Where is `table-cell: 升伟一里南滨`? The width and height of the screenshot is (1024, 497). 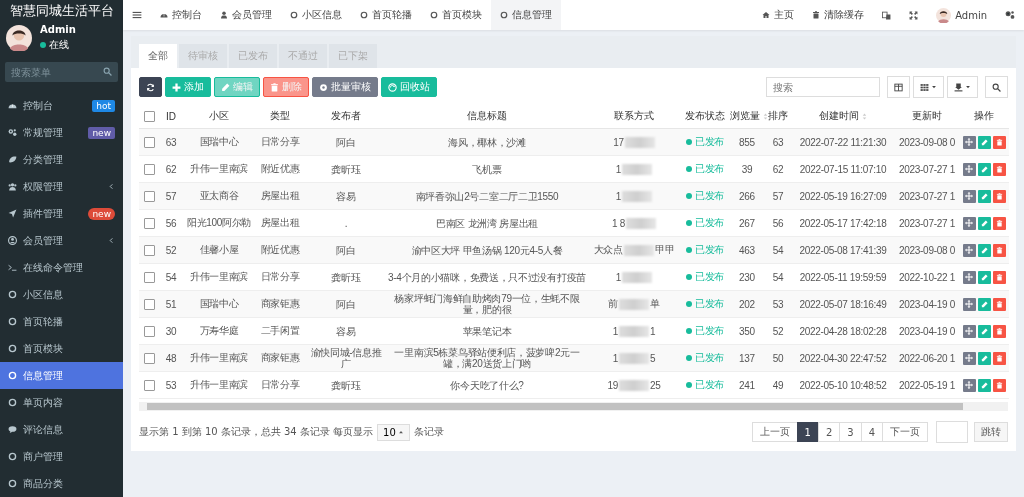
table-cell: 升伟一里南滨 is located at coordinates (219, 357).